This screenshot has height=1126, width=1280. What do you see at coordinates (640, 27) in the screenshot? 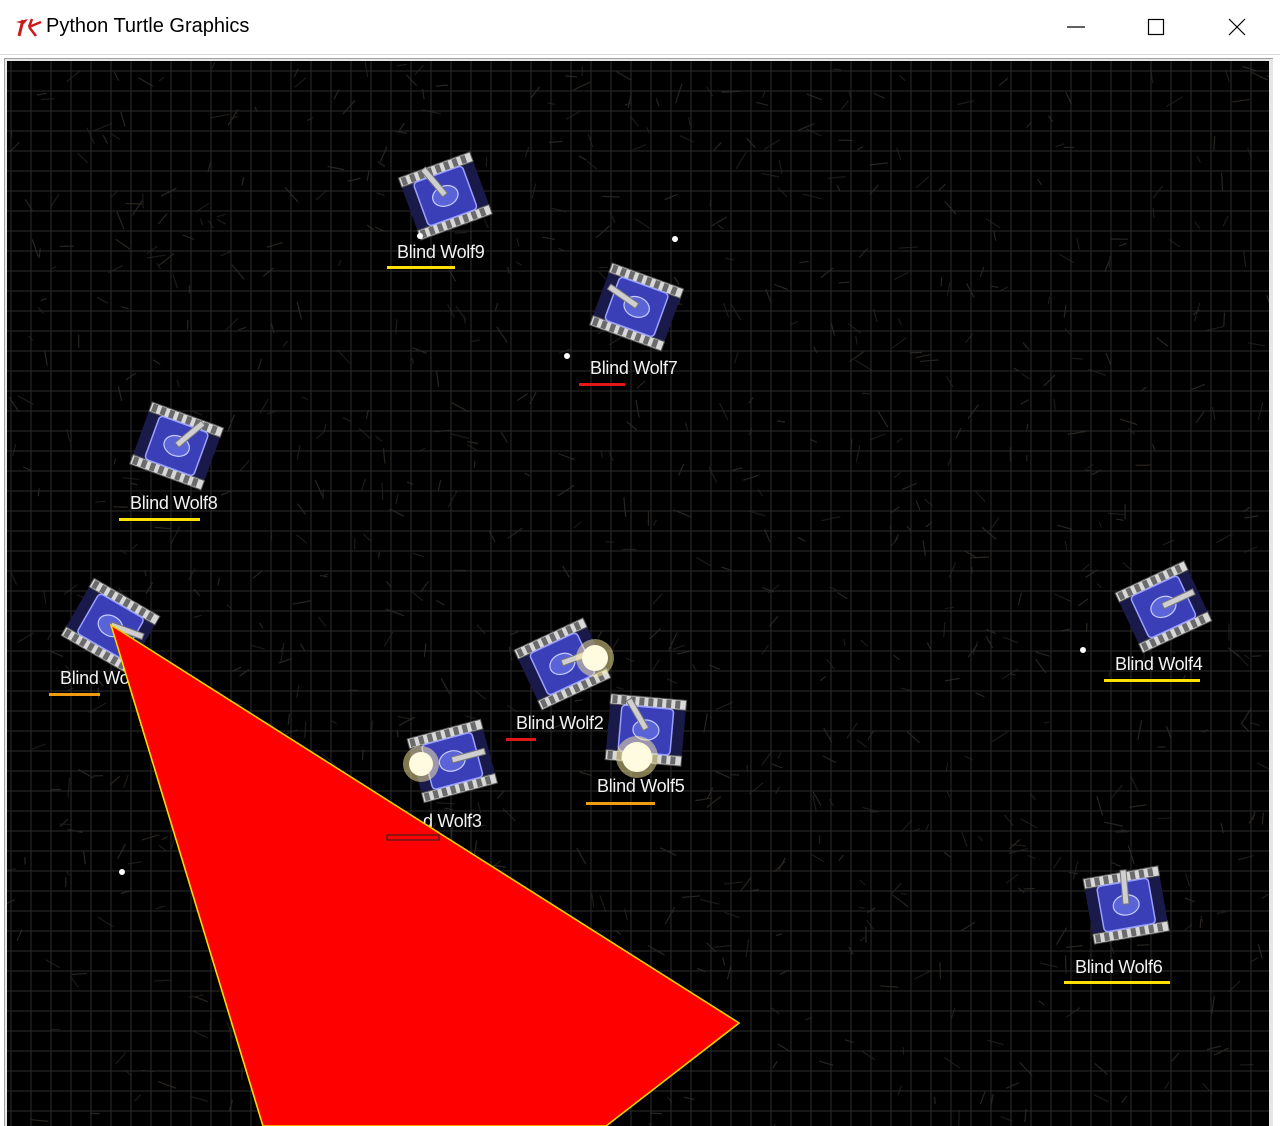
I see `title-bar: Python Turtle Graphics` at bounding box center [640, 27].